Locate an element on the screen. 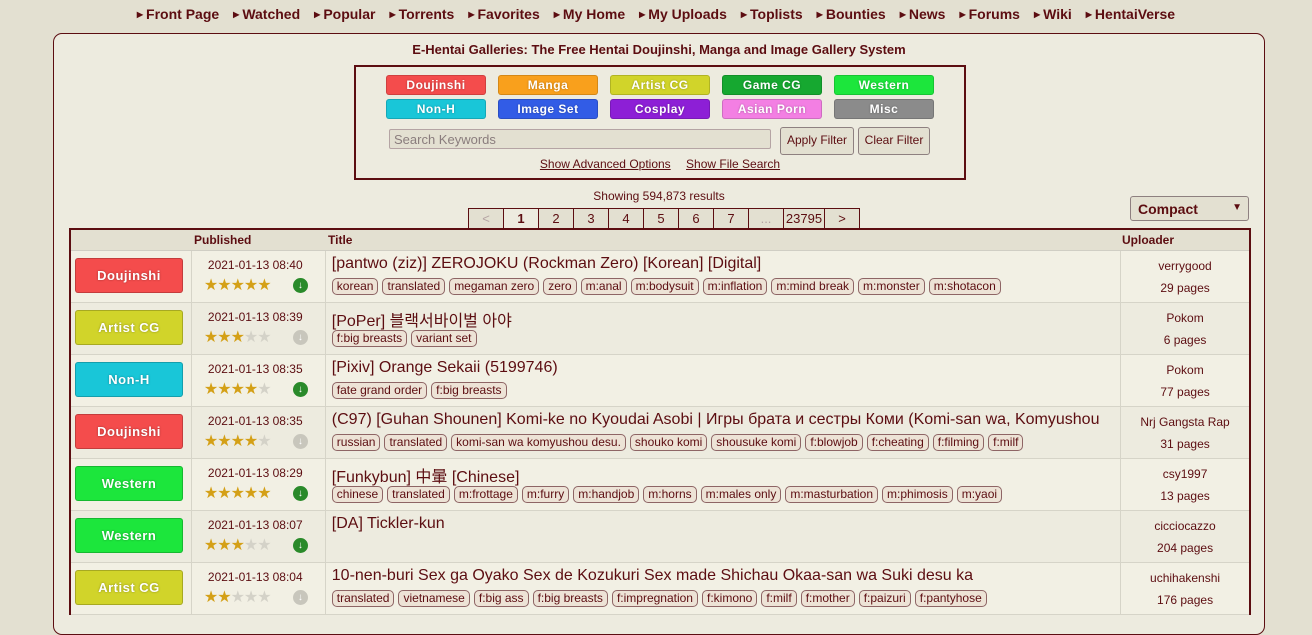  tag: m:horns is located at coordinates (670, 494).